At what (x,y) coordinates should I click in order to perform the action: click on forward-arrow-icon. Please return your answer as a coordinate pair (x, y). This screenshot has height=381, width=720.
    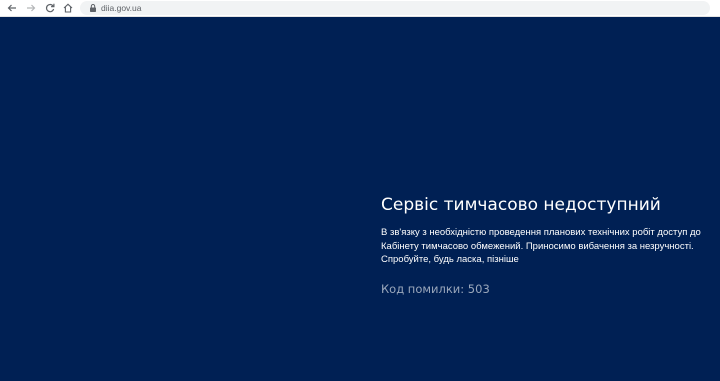
    Looking at the image, I should click on (31, 8).